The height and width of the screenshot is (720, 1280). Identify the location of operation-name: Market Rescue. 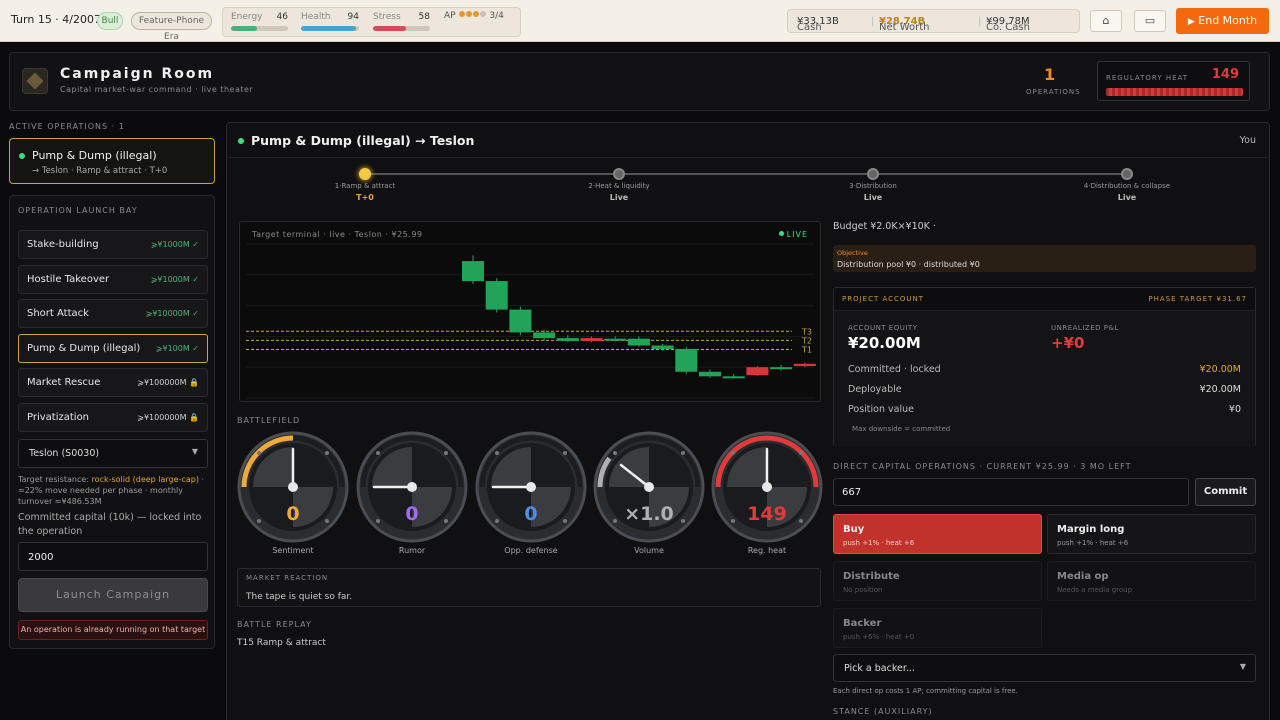
(64, 382).